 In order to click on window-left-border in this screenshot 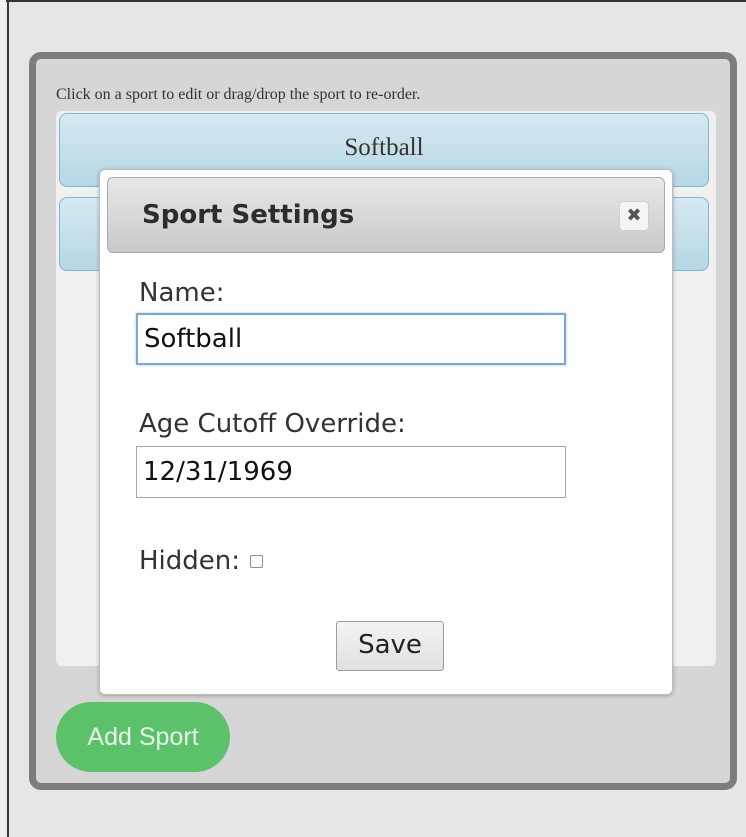, I will do `click(8, 418)`.